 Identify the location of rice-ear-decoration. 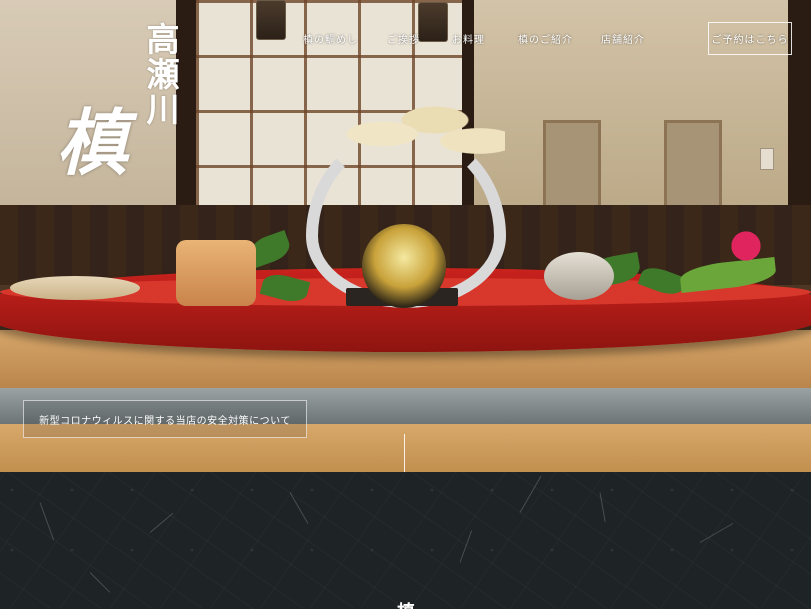
(417, 127).